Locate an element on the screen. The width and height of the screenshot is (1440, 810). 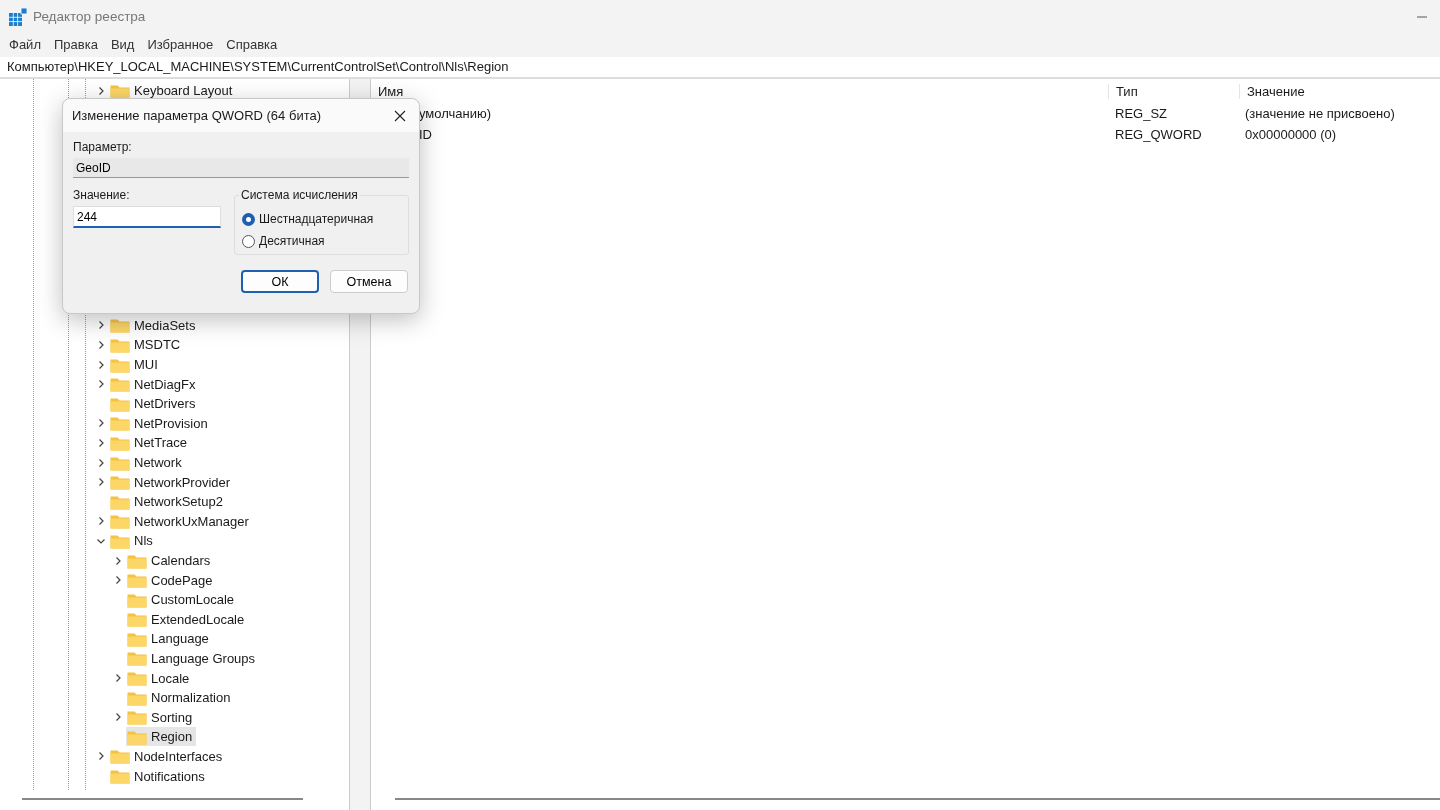
tree-item: Language is located at coordinates (169, 639).